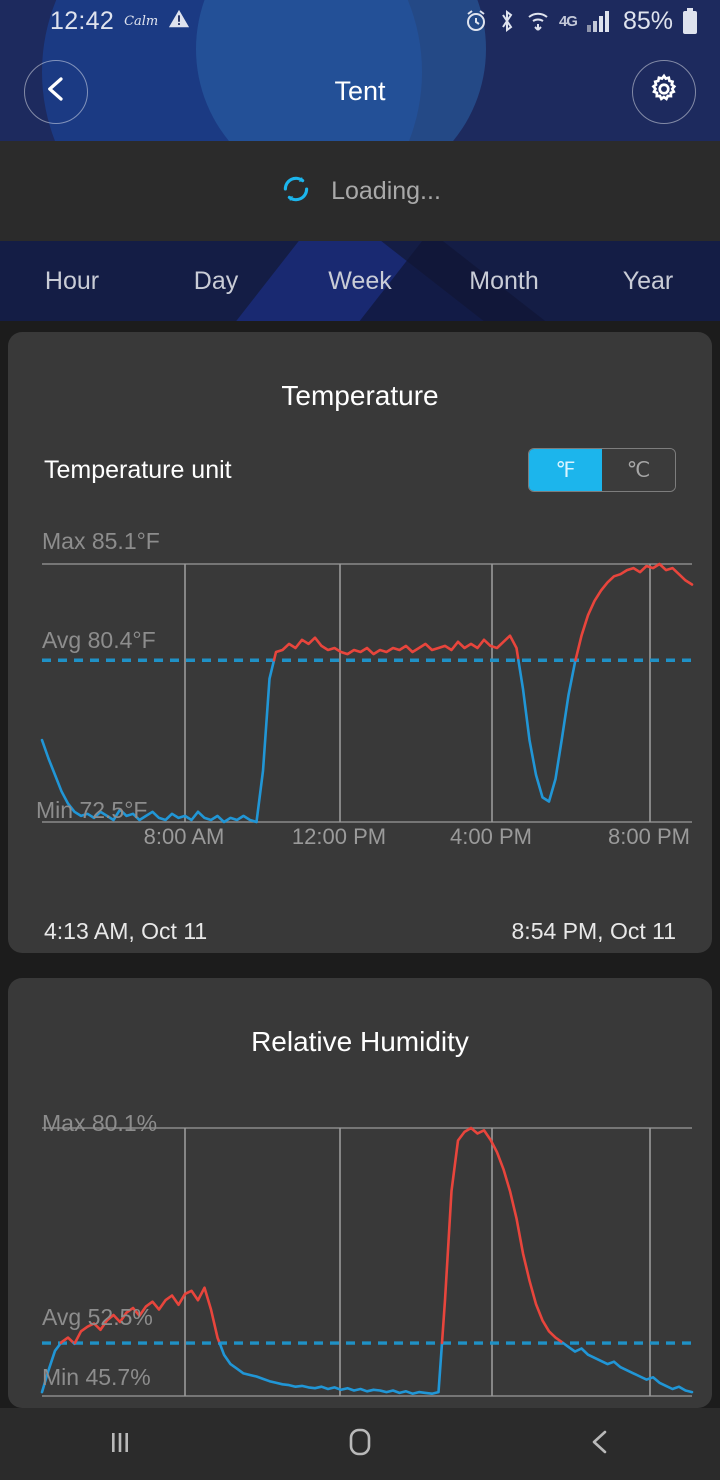 The image size is (720, 1480). Describe the element at coordinates (216, 281) in the screenshot. I see `tab-day: Day` at that location.